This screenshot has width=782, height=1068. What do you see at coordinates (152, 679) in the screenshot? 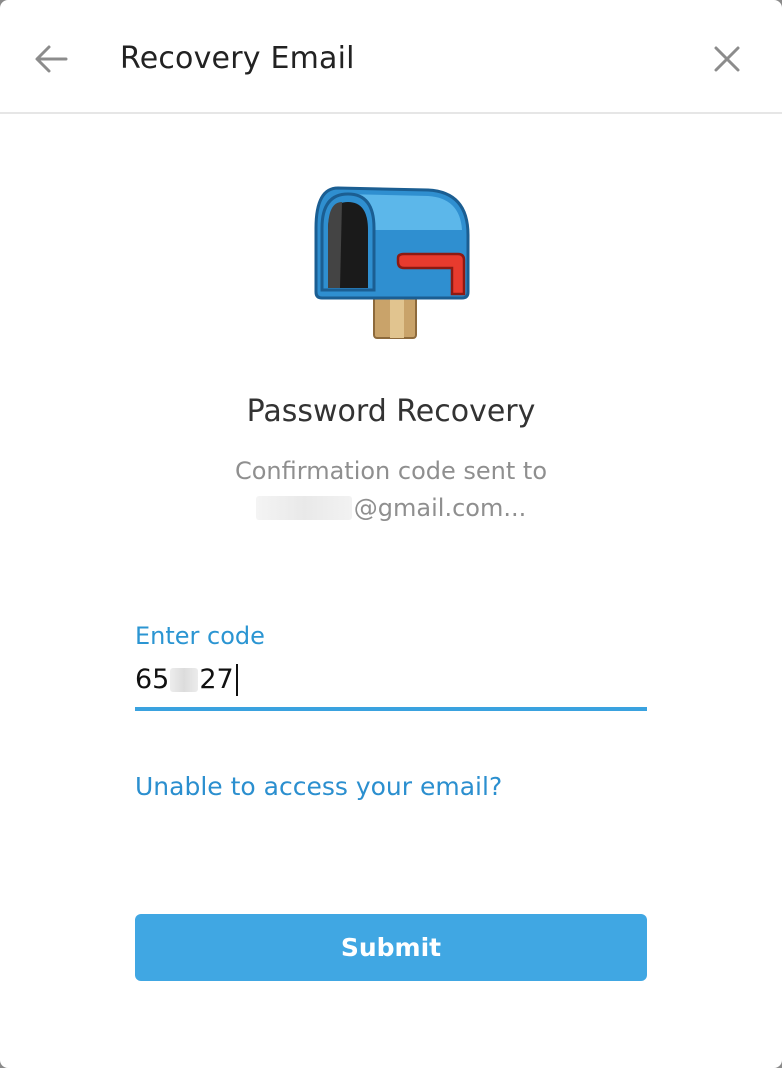
I see `code-value-prefix: 65` at bounding box center [152, 679].